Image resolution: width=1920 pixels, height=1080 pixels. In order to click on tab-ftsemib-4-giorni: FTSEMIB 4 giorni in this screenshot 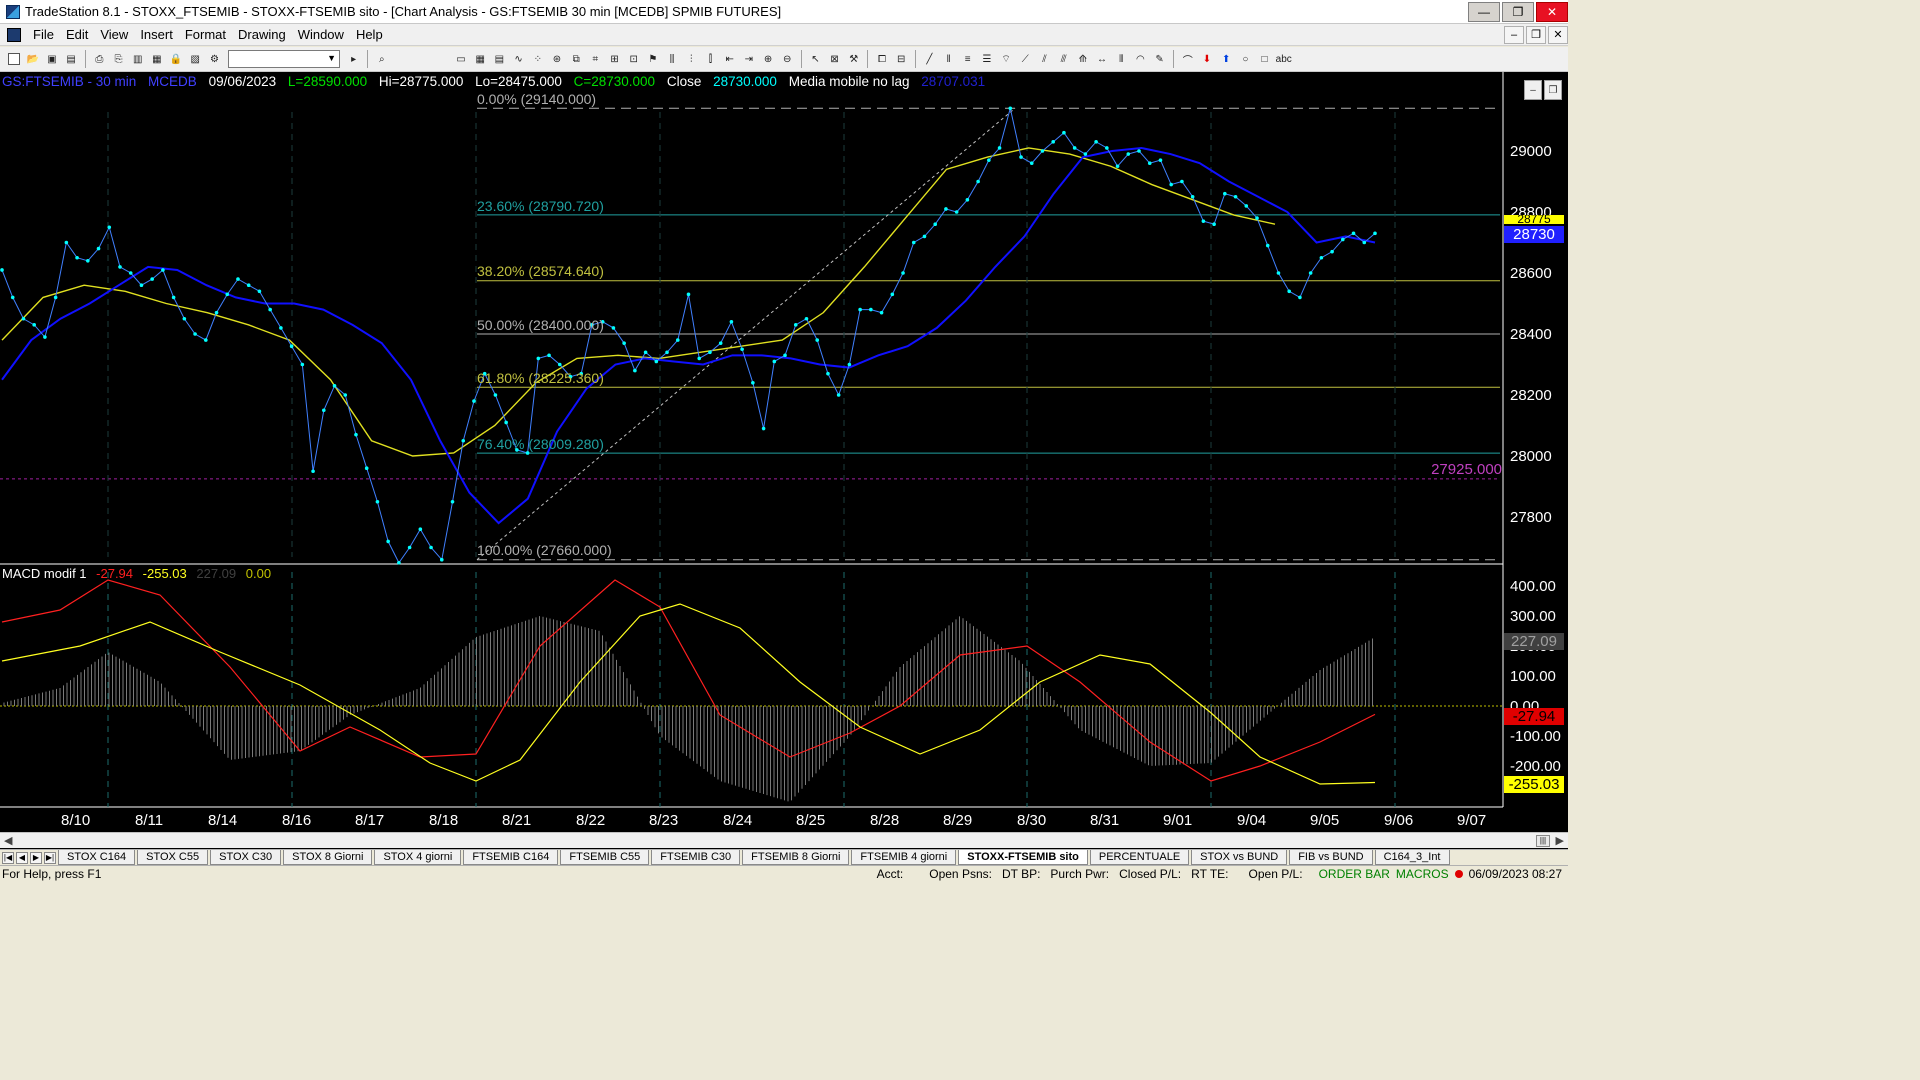, I will do `click(904, 857)`.